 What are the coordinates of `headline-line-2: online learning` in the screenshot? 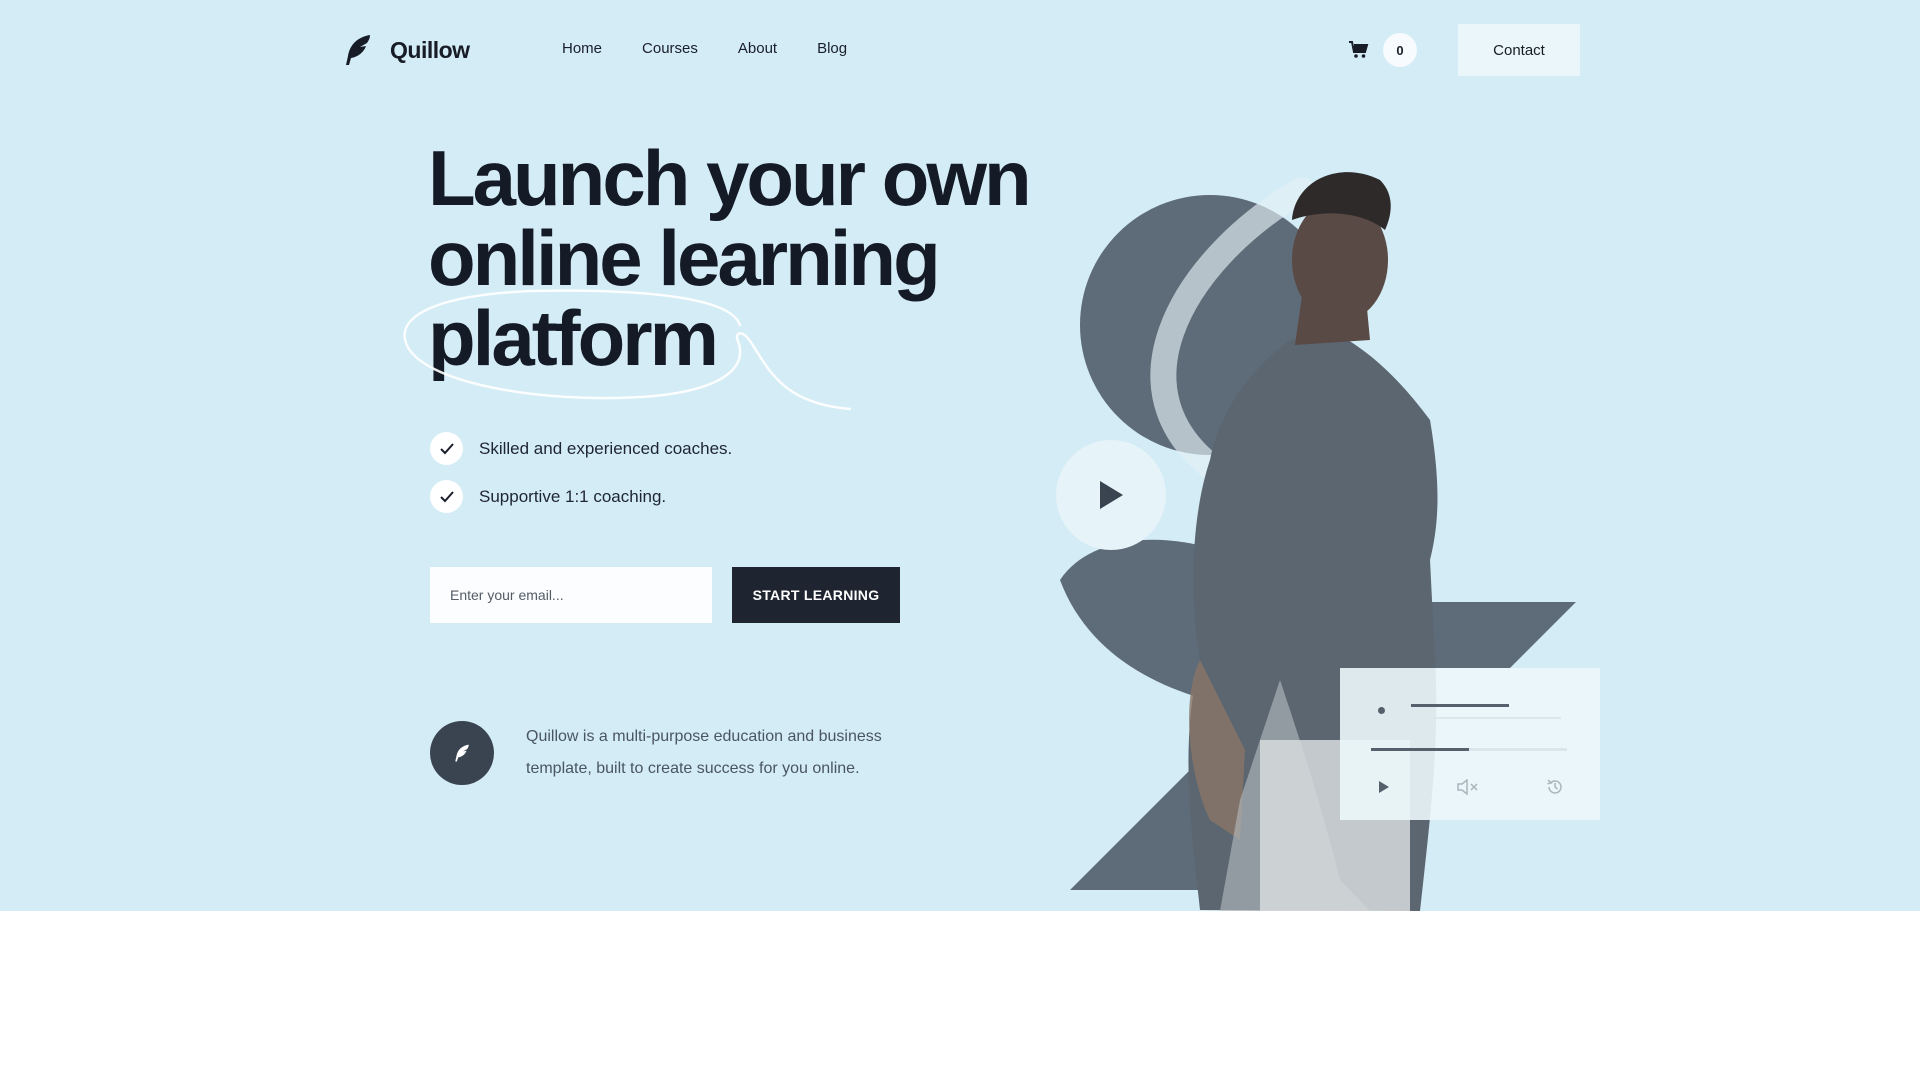 It's located at (684, 258).